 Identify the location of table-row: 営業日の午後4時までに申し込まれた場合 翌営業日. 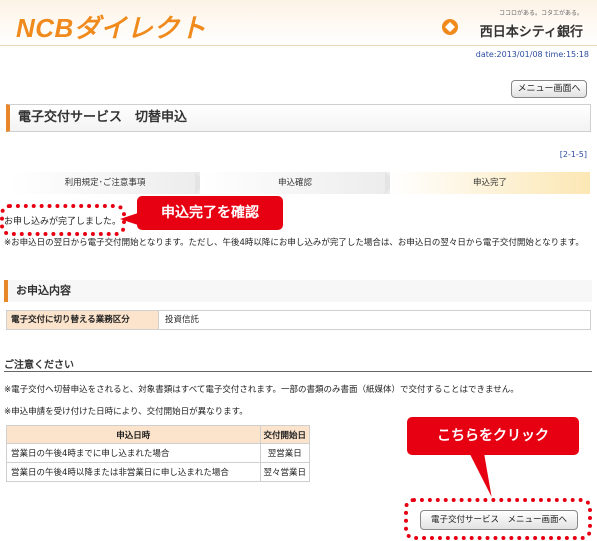
(158, 453).